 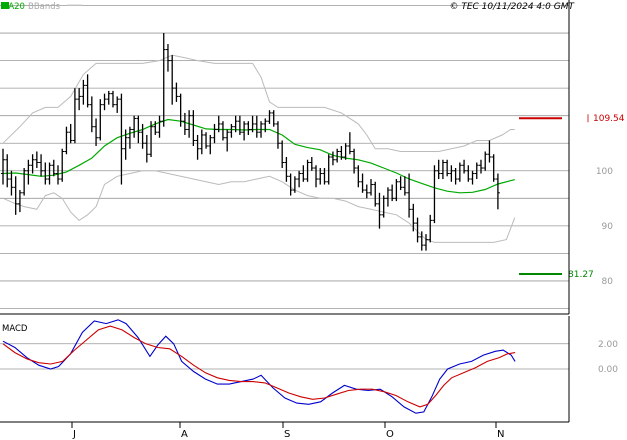 What do you see at coordinates (287, 434) in the screenshot?
I see `x-tick-label: S` at bounding box center [287, 434].